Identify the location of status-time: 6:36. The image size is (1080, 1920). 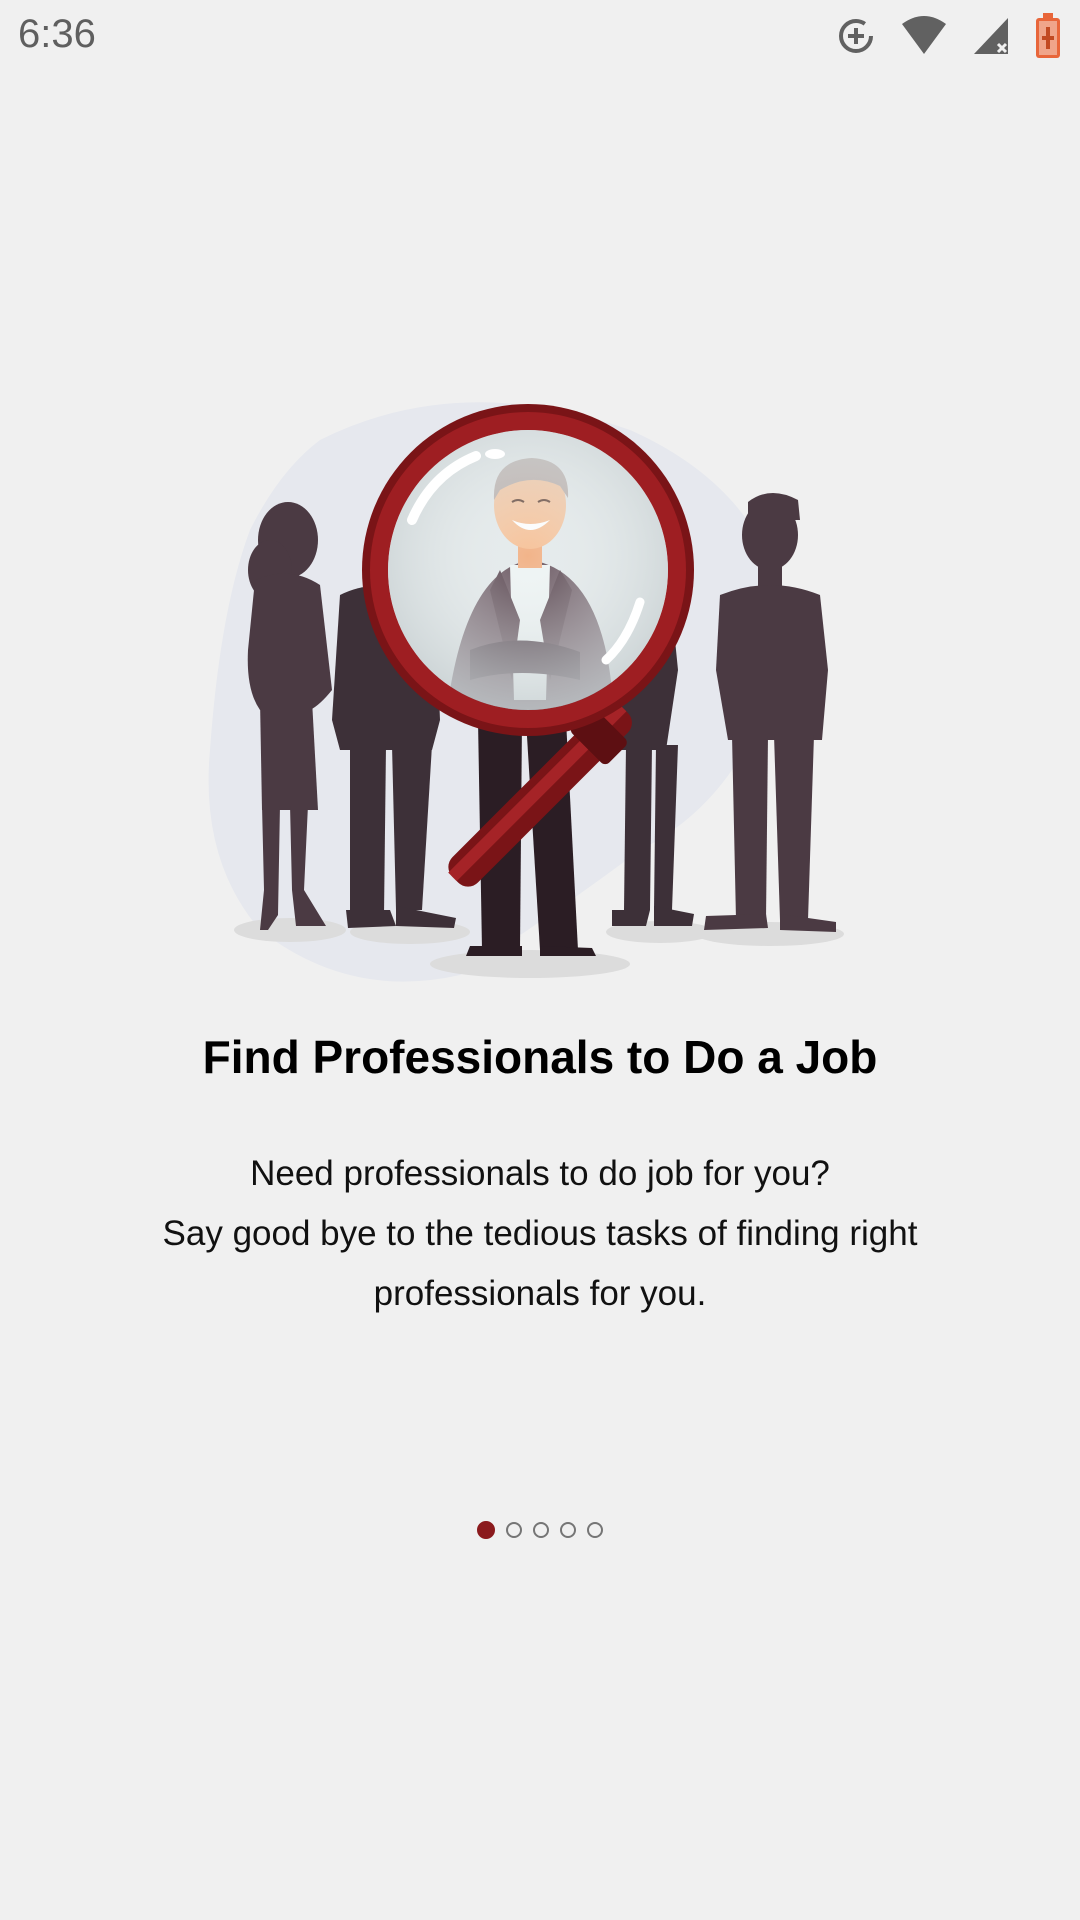
(57, 34).